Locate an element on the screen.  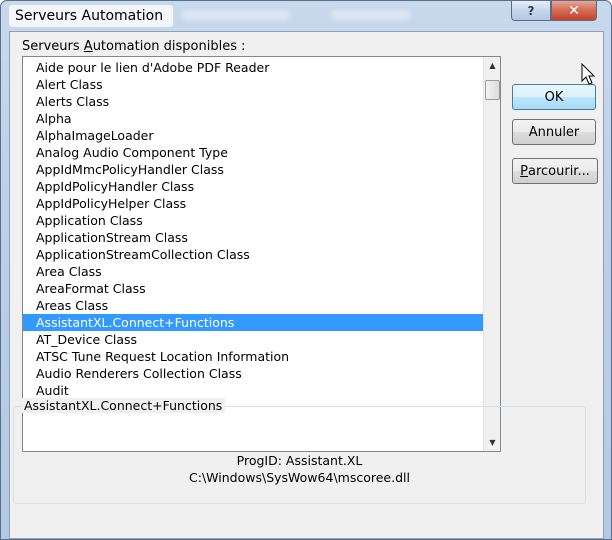
list-item: Audit is located at coordinates (253, 390).